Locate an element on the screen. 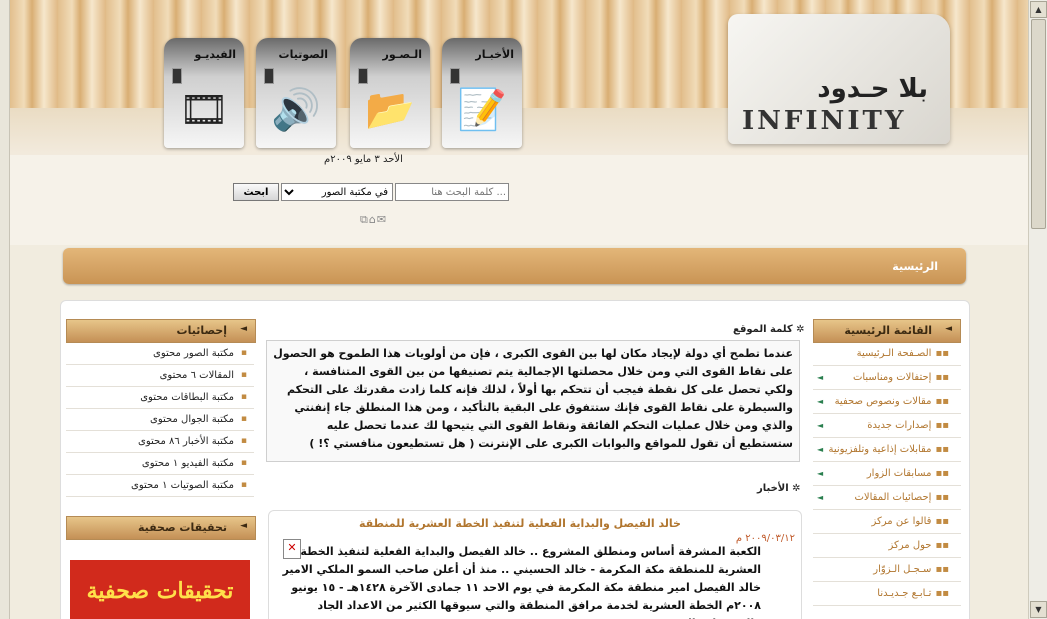  menu-item-interviews: ◄ ▪▪مقابلات إذاعية وتلفزيونية is located at coordinates (887, 450).